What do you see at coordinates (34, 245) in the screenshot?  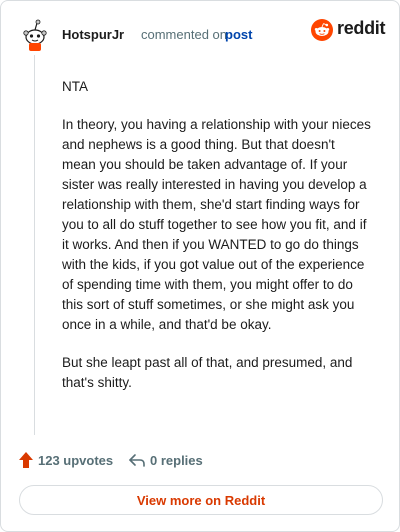 I see `thread-line` at bounding box center [34, 245].